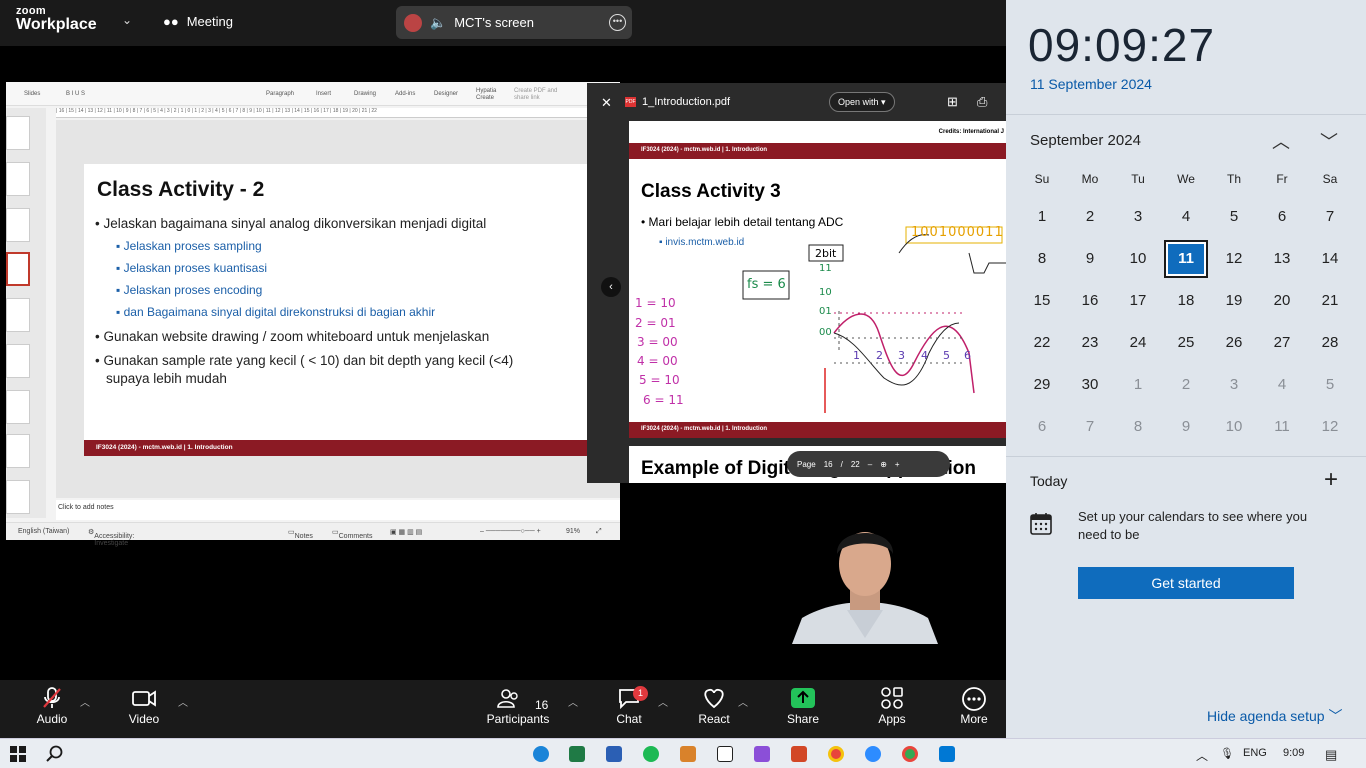 Image resolution: width=1366 pixels, height=768 pixels. I want to click on calendar-day-next-month: 4, so click(1282, 385).